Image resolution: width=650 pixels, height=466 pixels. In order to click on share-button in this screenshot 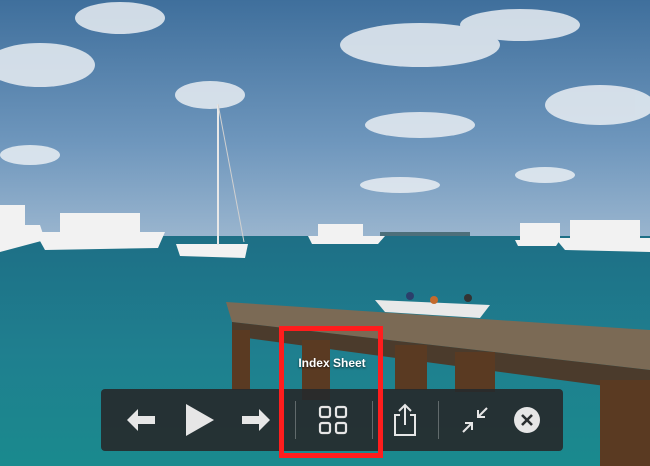, I will do `click(405, 420)`.